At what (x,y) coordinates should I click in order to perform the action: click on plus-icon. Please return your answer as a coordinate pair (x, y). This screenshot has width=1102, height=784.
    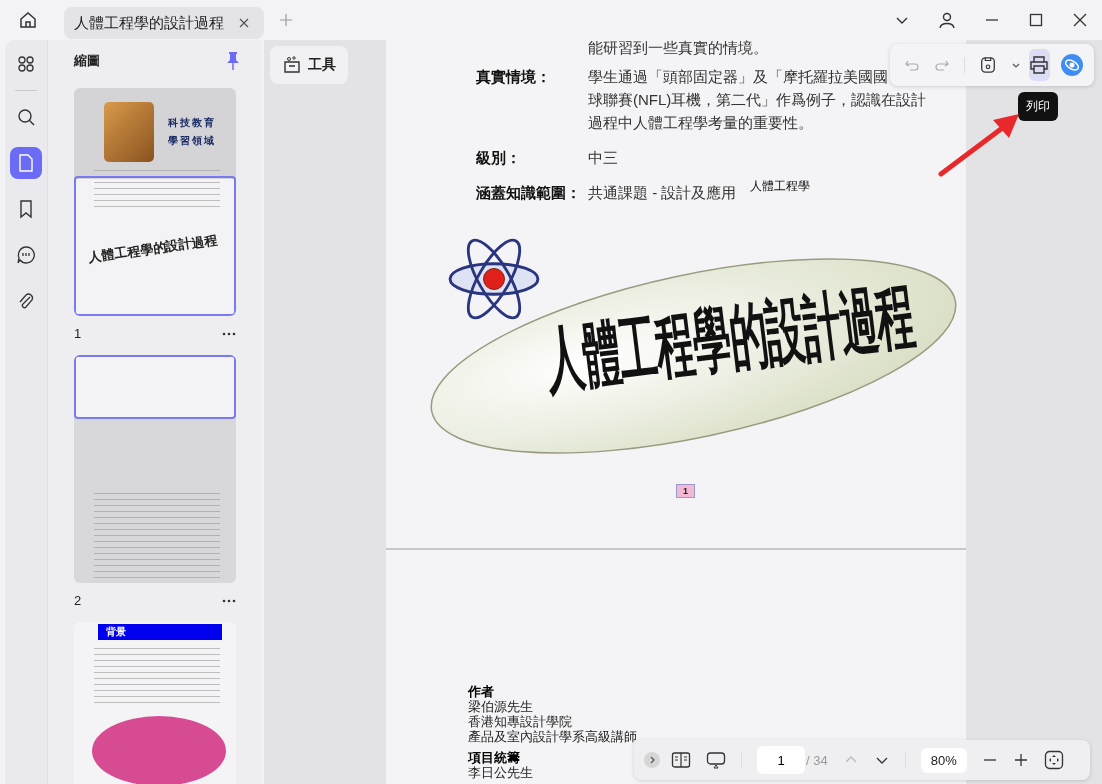
    Looking at the image, I should click on (1020, 760).